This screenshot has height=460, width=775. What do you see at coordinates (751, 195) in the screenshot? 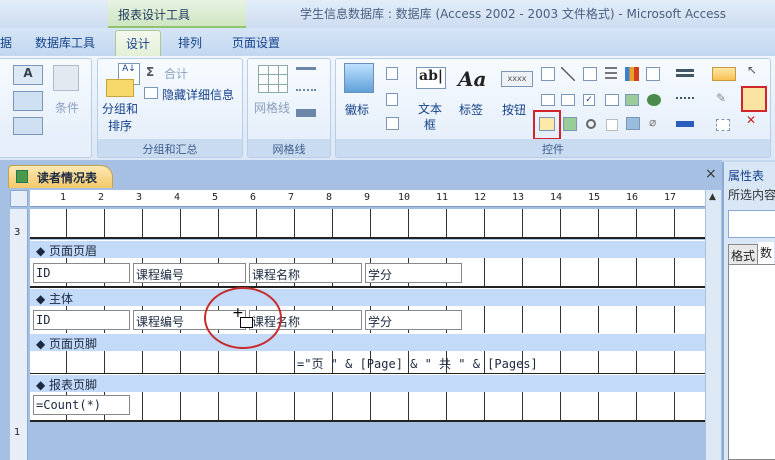
I see `selection-type-label: 所选内容` at bounding box center [751, 195].